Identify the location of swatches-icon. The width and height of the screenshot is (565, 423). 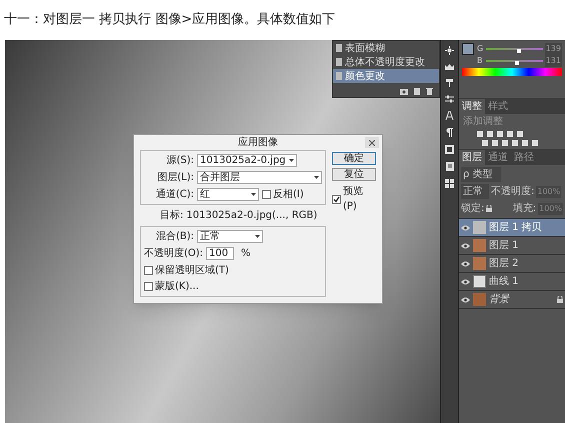
(449, 149).